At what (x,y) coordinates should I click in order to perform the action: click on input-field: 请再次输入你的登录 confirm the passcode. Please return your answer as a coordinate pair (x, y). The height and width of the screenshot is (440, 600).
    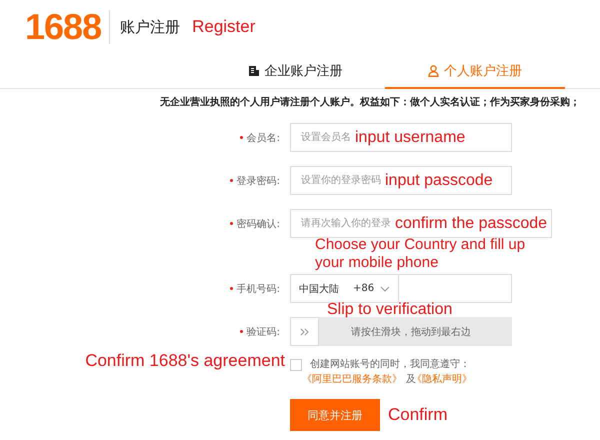
    Looking at the image, I should click on (421, 223).